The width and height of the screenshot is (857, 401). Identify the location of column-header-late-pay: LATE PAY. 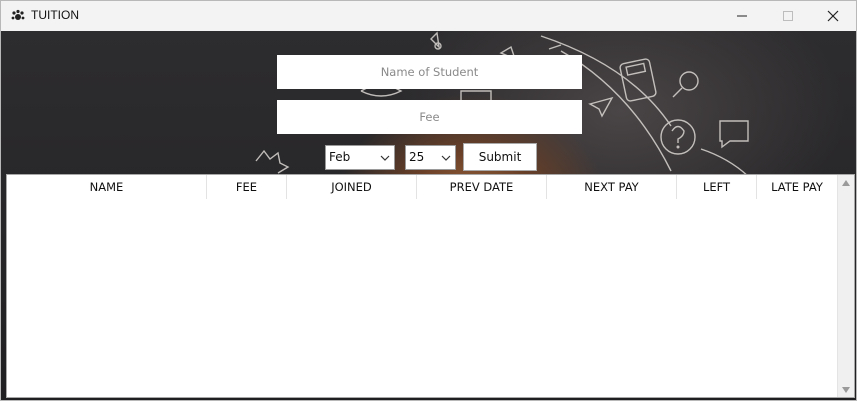
(797, 187).